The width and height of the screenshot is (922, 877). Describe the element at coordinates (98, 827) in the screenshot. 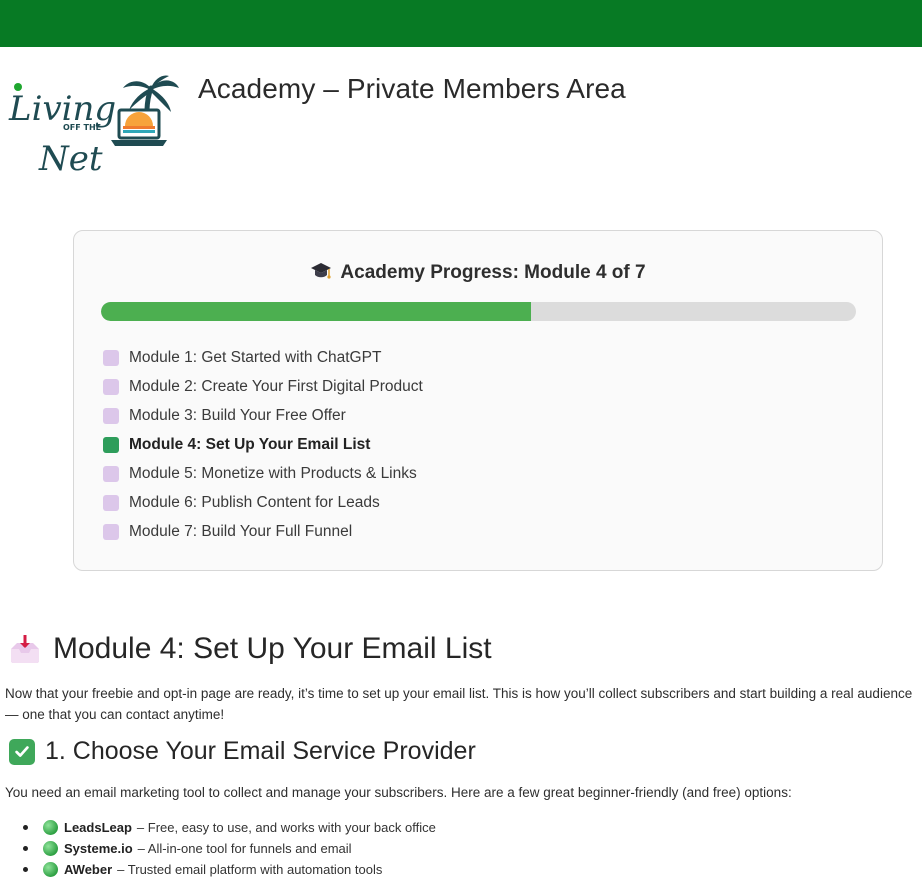

I see `provider-name: LeadsLeap` at that location.